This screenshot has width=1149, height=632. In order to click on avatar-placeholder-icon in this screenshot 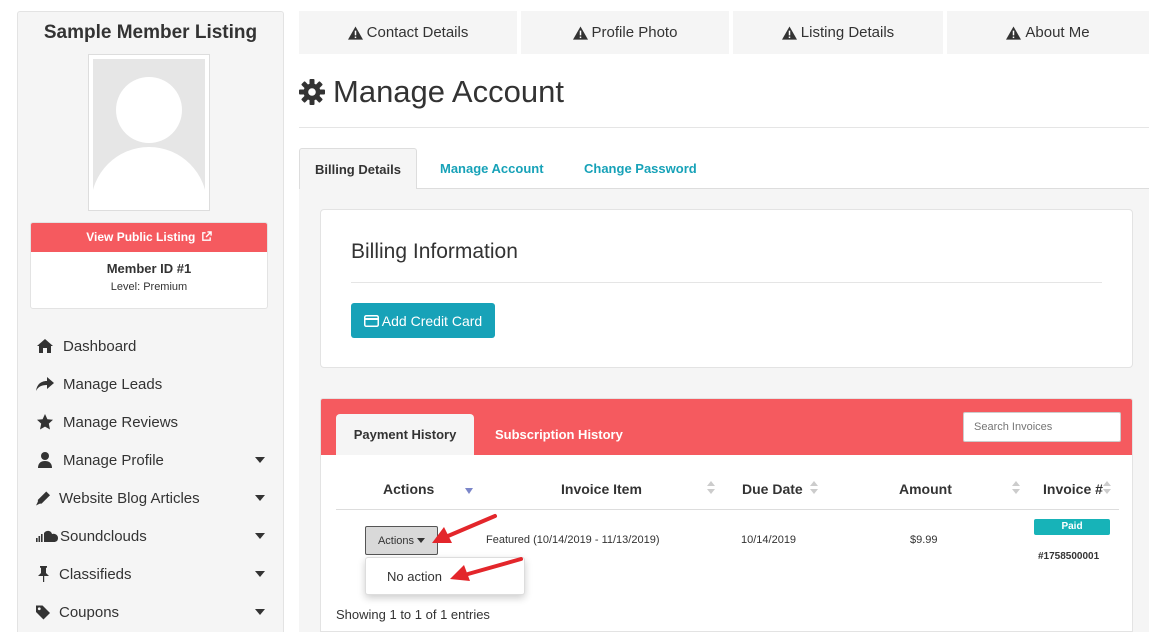, I will do `click(149, 132)`.